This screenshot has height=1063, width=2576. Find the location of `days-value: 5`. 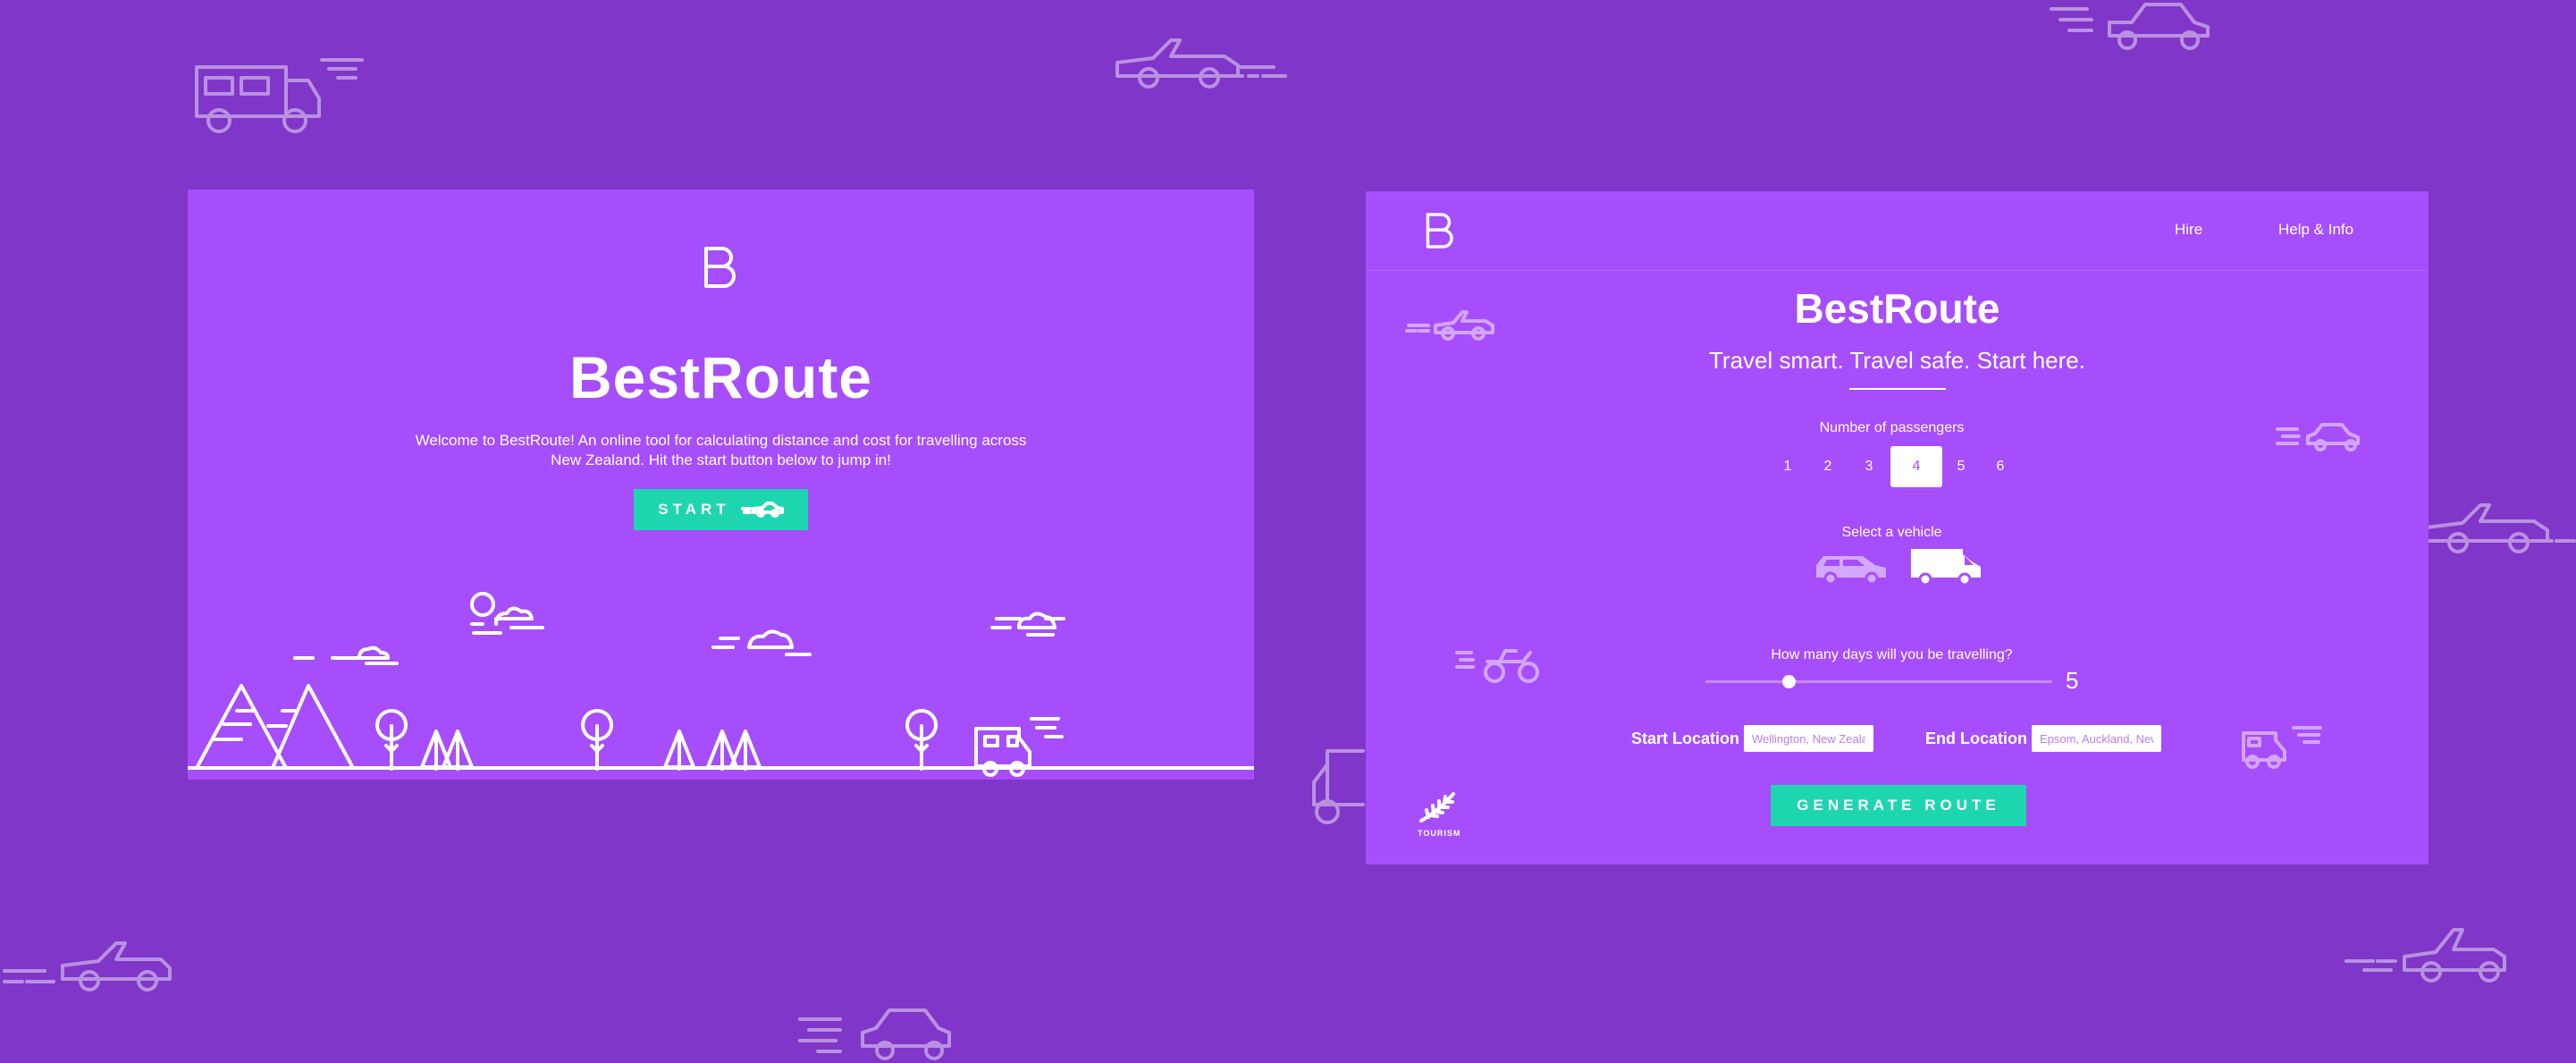

days-value: 5 is located at coordinates (2073, 680).